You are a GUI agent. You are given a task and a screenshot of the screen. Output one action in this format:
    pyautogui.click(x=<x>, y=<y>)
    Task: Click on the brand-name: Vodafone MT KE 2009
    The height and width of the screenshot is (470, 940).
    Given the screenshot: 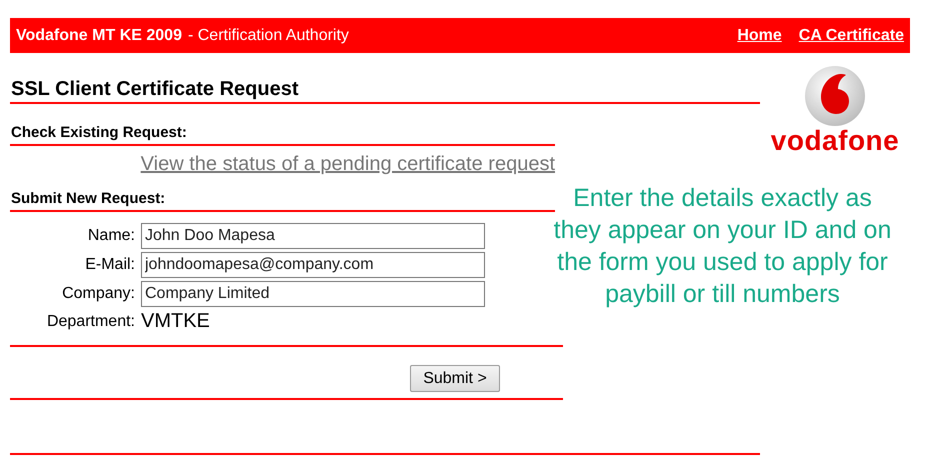 What is the action you would take?
    pyautogui.click(x=99, y=35)
    